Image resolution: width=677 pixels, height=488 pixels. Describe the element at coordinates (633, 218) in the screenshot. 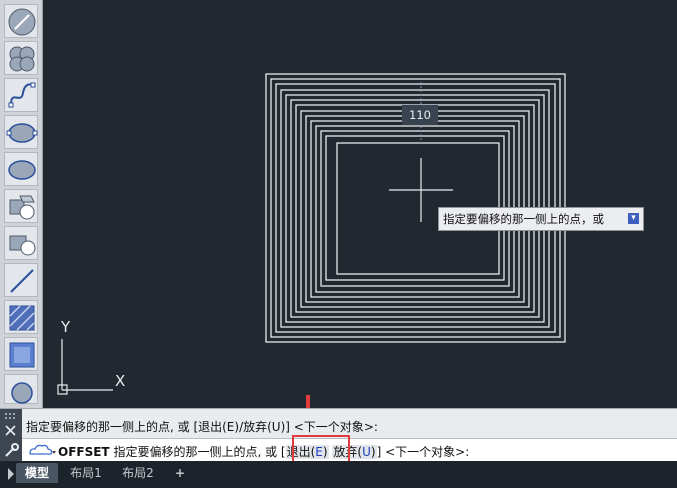

I see `dropdown-arrow-icon: ▾` at that location.